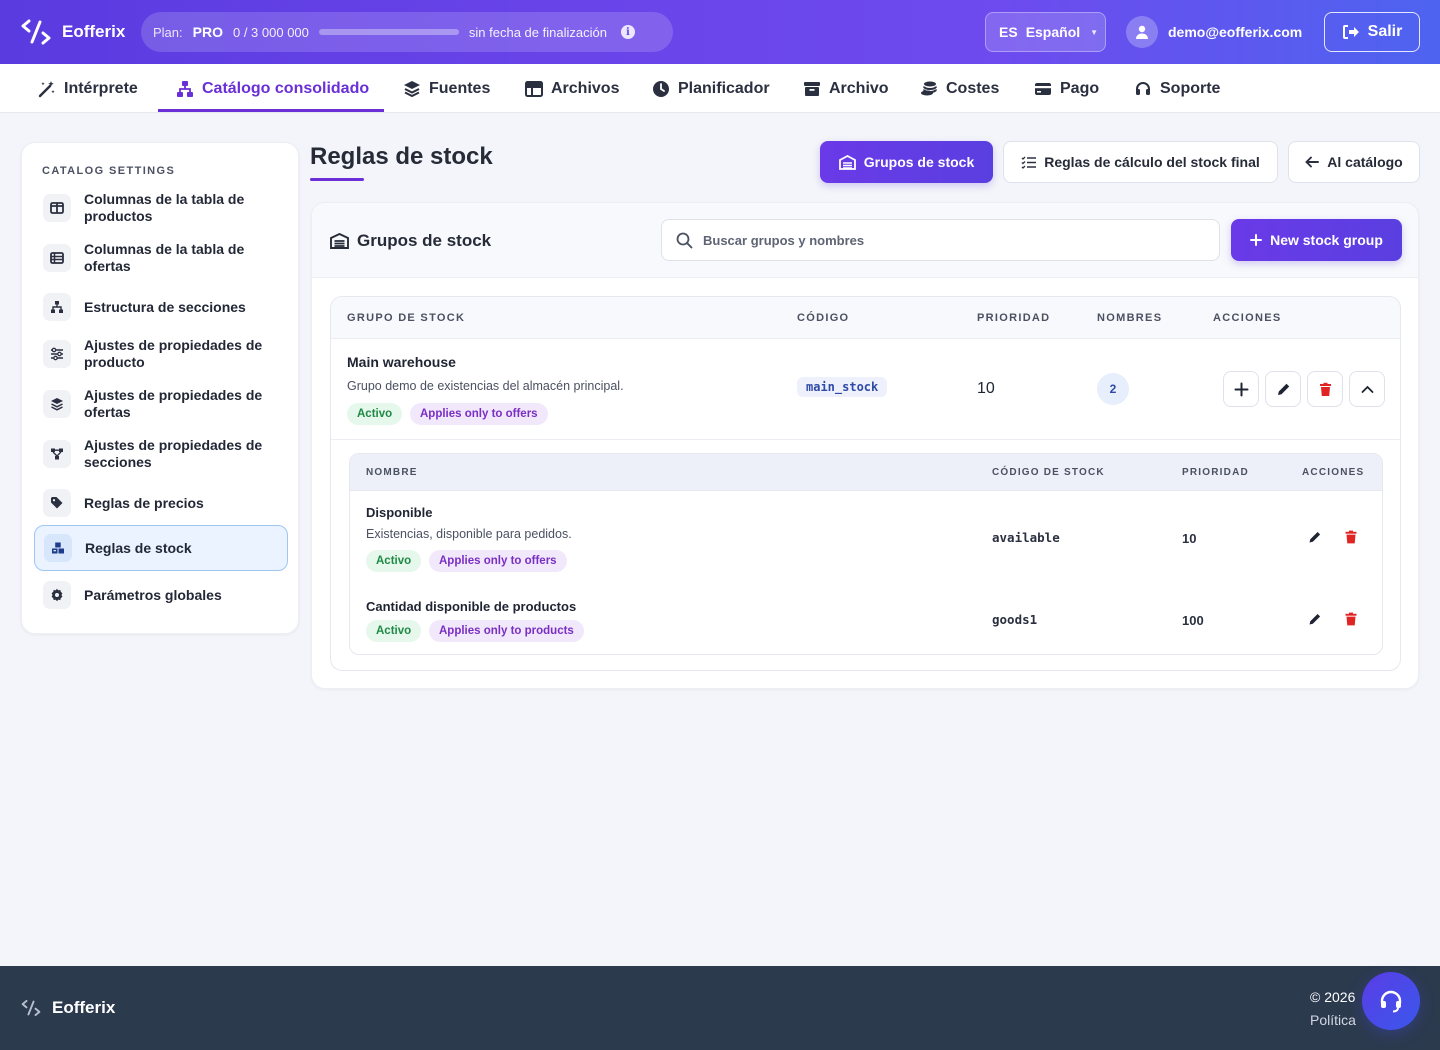 The image size is (1440, 1050). What do you see at coordinates (173, 353) in the screenshot?
I see `sidebar-item-label: Ajustes de propiedades de producto` at bounding box center [173, 353].